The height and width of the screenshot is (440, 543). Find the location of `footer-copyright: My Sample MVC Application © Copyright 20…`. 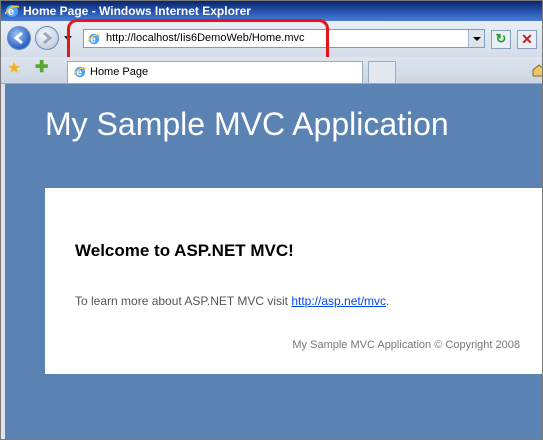

footer-copyright: My Sample MVC Application © Copyright 20… is located at coordinates (406, 345).